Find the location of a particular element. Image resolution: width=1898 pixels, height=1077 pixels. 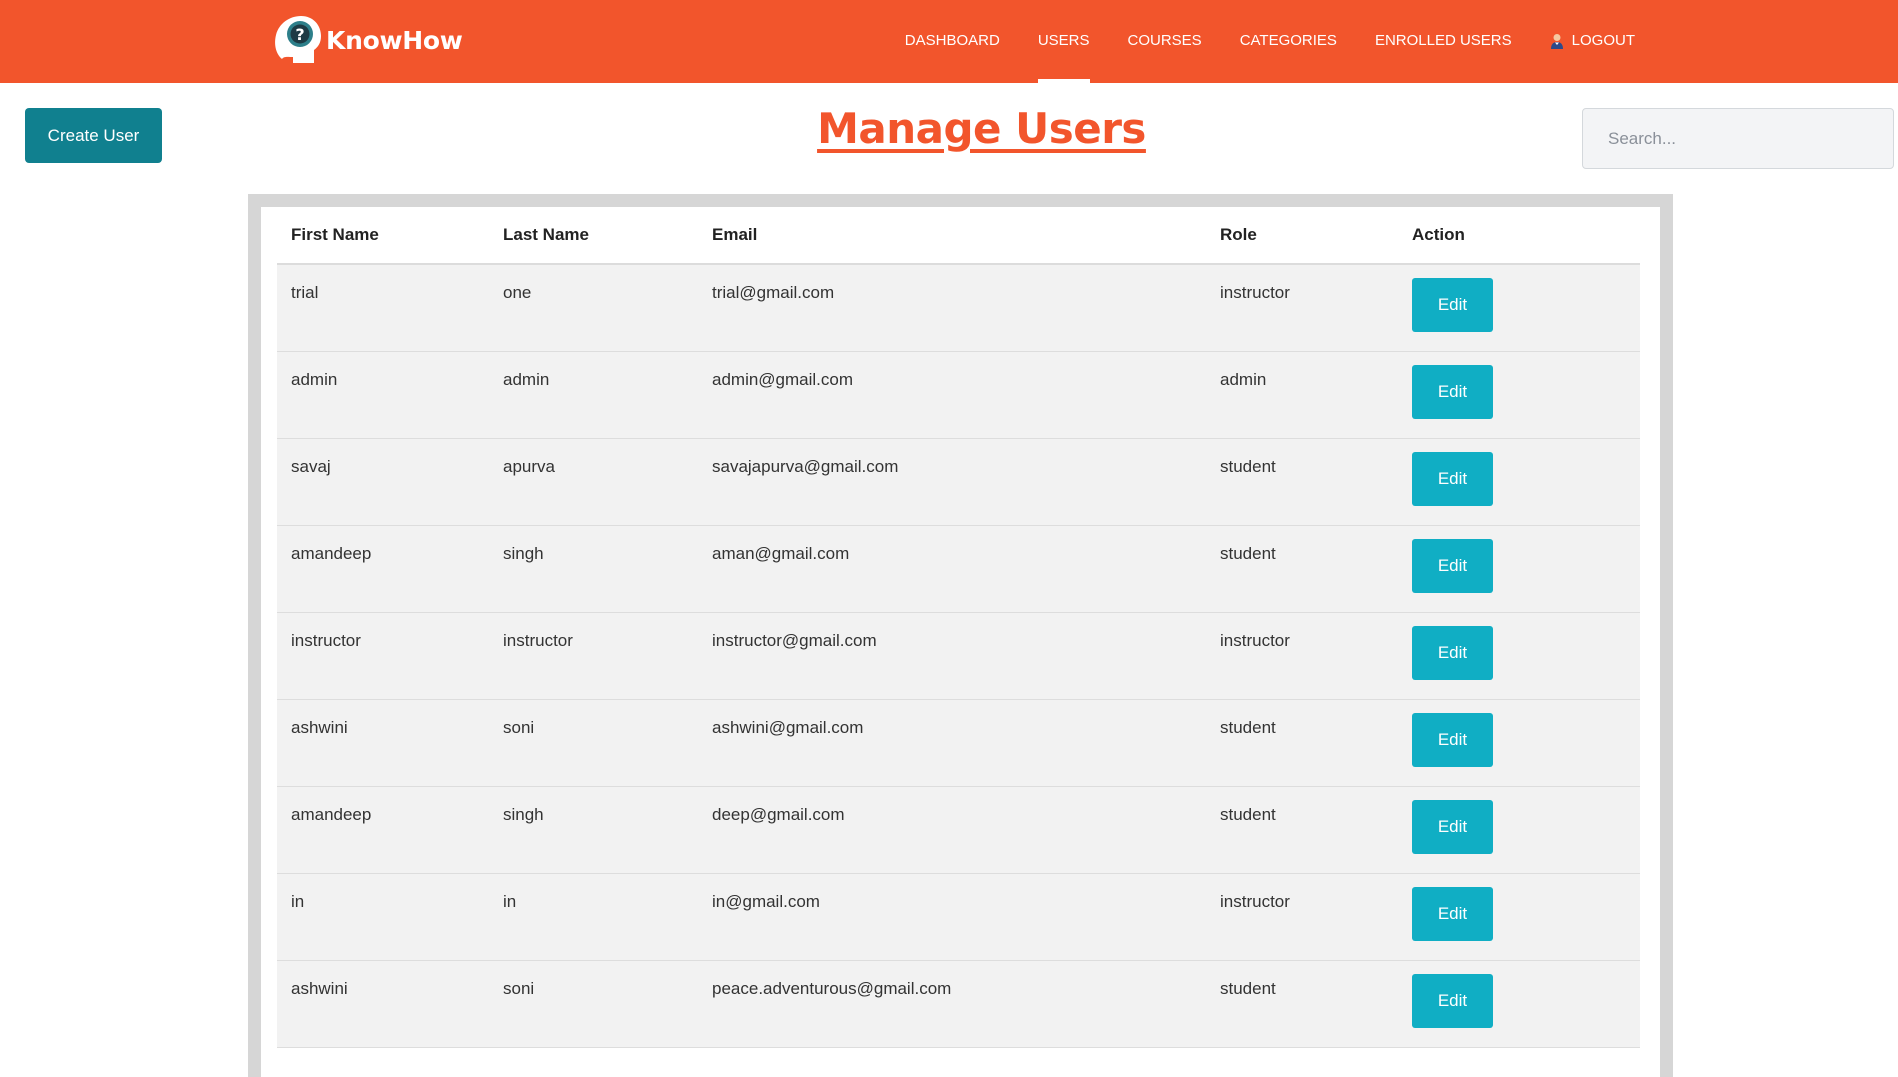

cell-email: aman@gmail.com is located at coordinates (781, 553).